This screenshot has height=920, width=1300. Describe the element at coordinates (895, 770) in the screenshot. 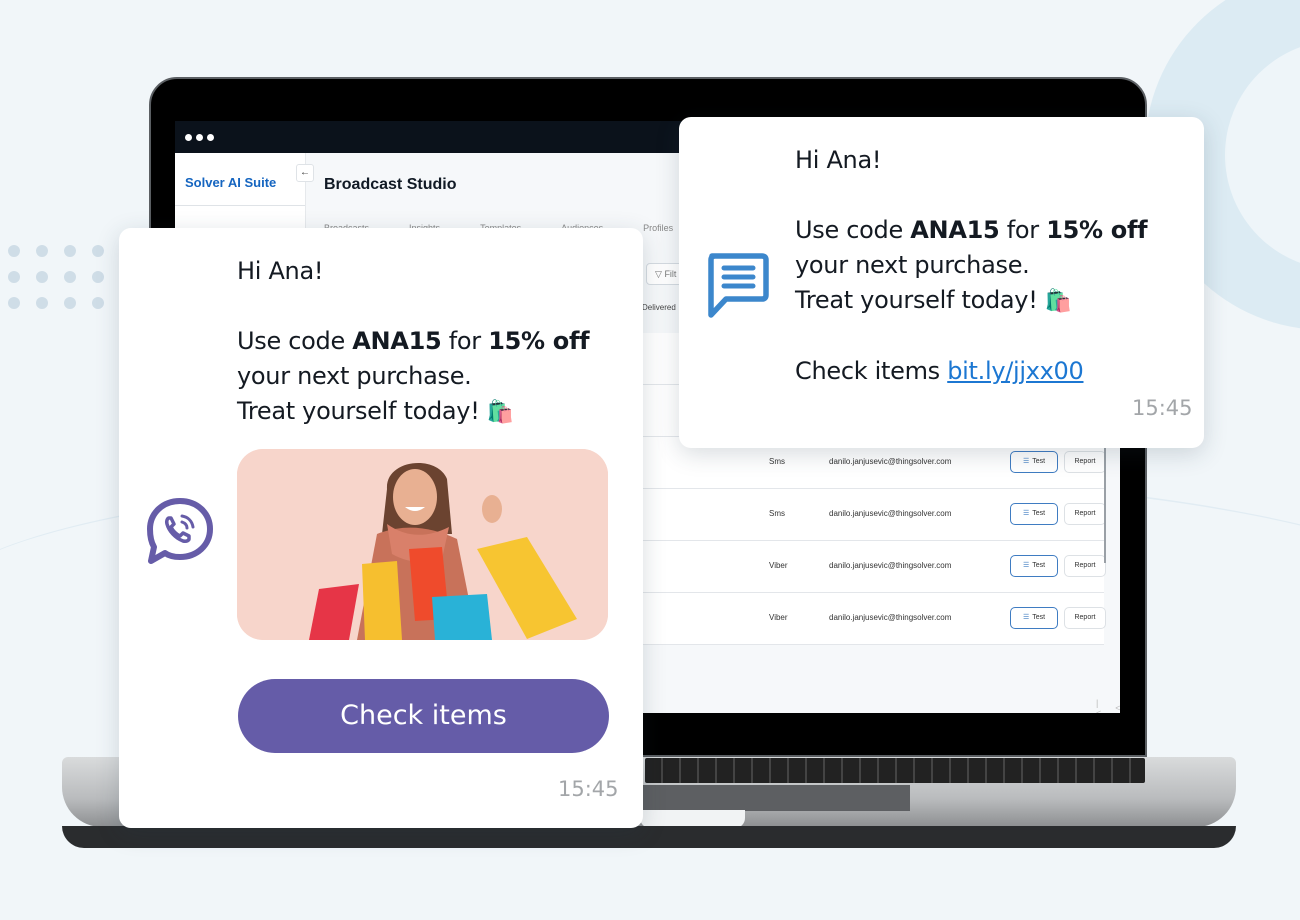

I see `laptop-keyboard` at that location.